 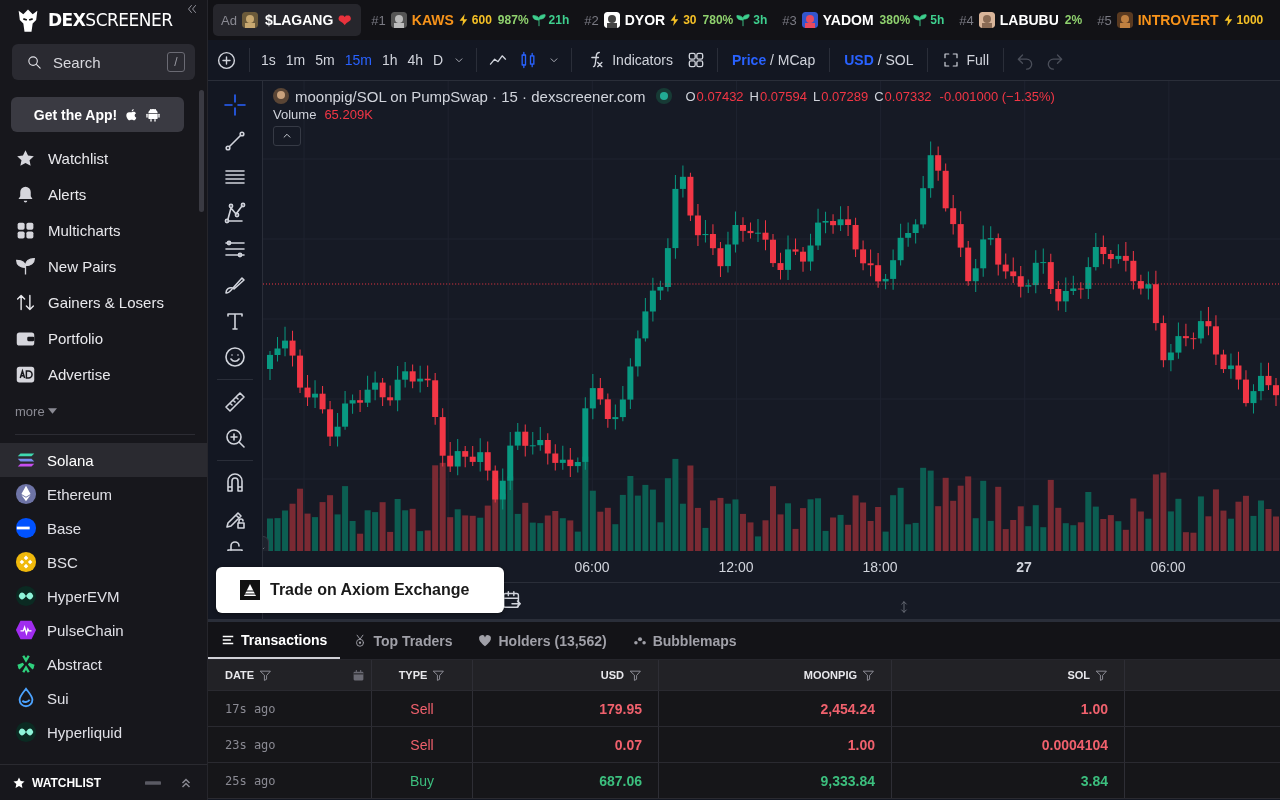 I want to click on pair-age: 21h, so click(x=559, y=20).